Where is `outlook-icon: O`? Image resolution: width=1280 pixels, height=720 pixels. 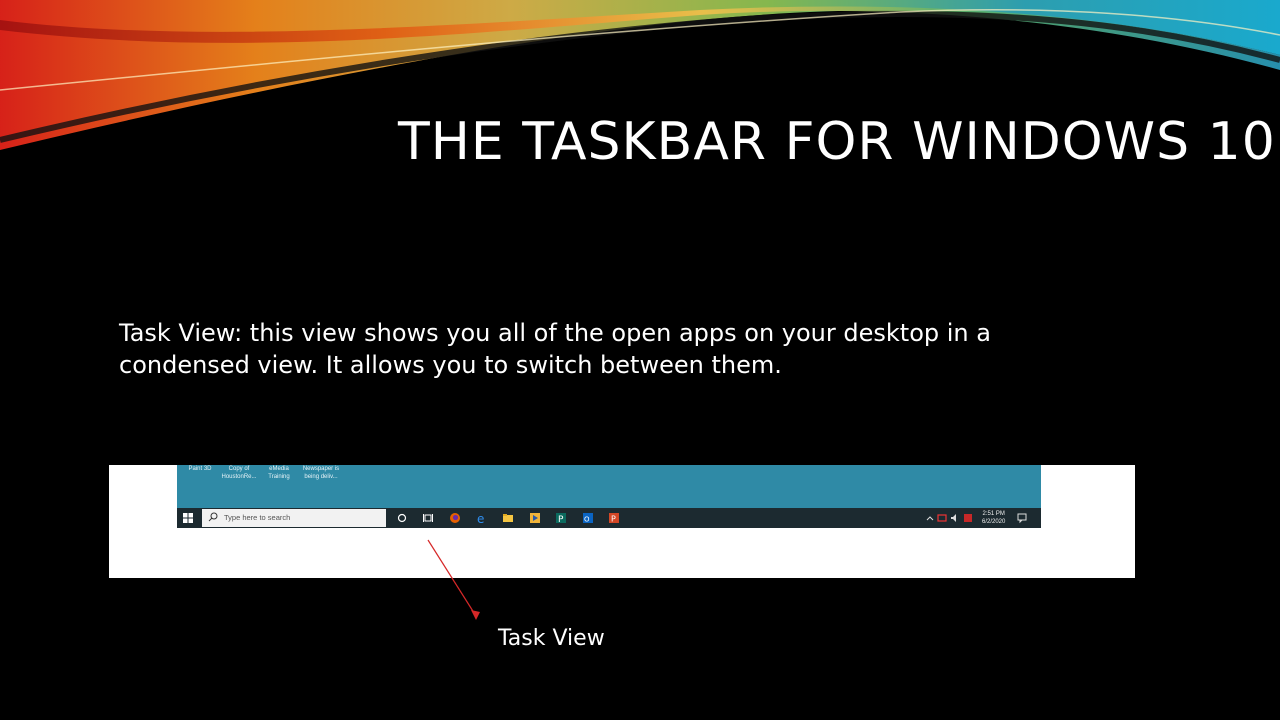
outlook-icon: O is located at coordinates (588, 518).